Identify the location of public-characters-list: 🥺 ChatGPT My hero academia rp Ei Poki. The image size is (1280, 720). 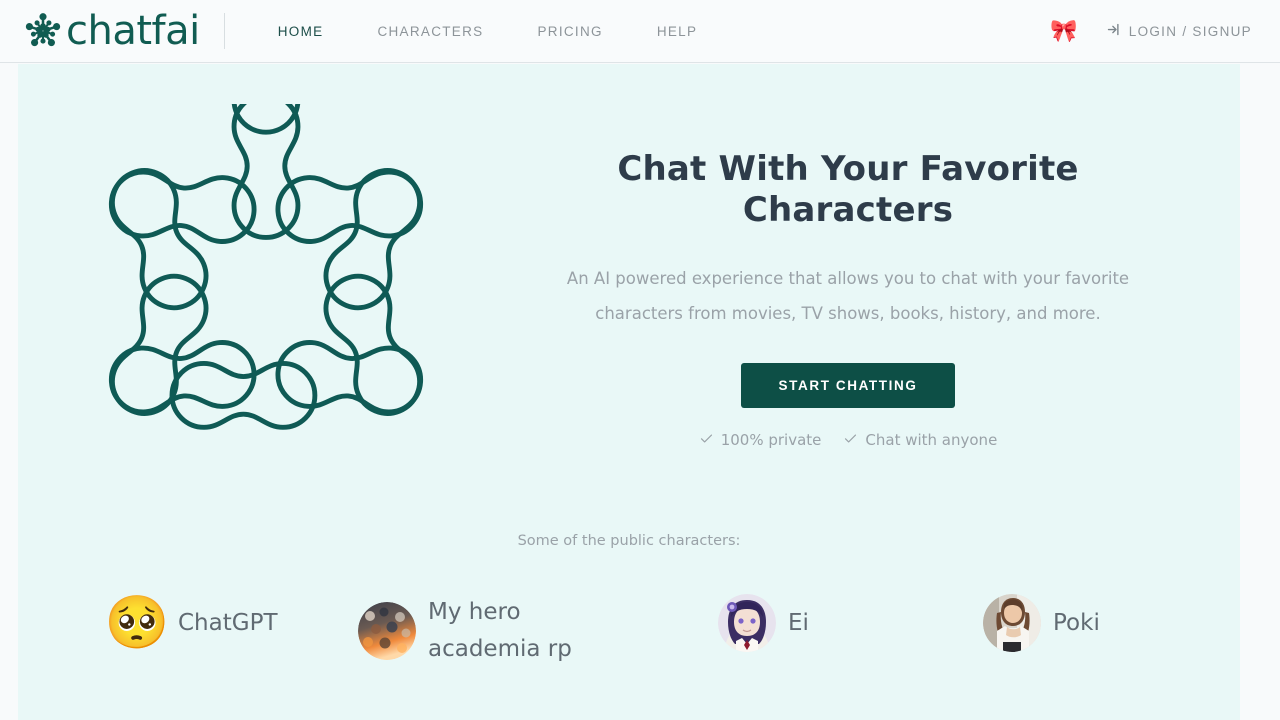
(658, 631).